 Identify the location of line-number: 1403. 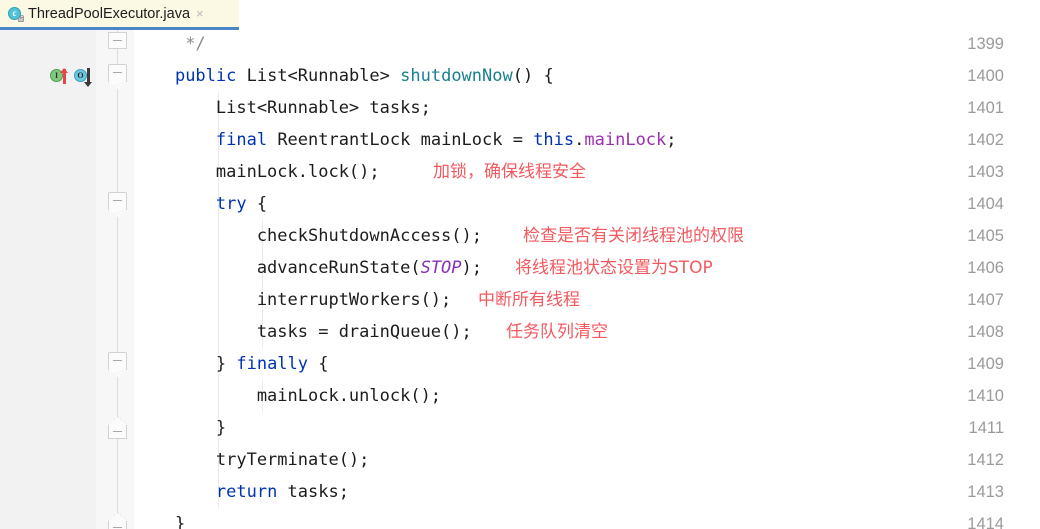
(985, 172).